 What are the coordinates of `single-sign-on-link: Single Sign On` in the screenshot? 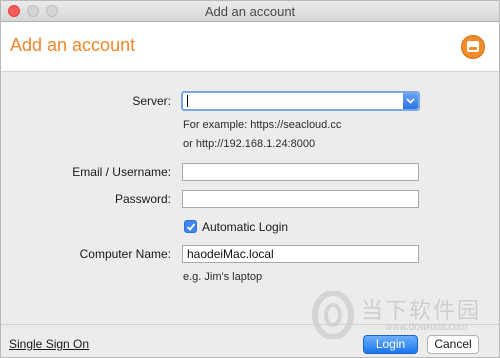 It's located at (49, 344).